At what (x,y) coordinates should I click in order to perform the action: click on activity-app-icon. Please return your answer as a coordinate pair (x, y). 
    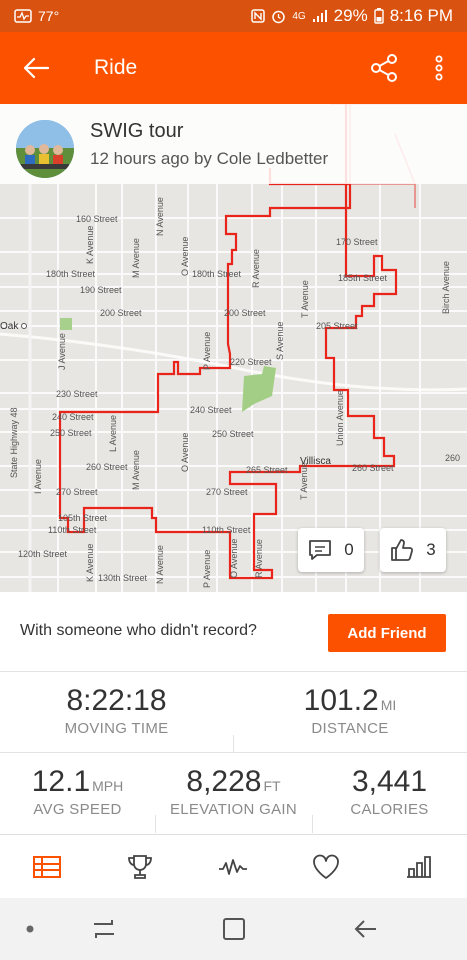
    Looking at the image, I should click on (23, 16).